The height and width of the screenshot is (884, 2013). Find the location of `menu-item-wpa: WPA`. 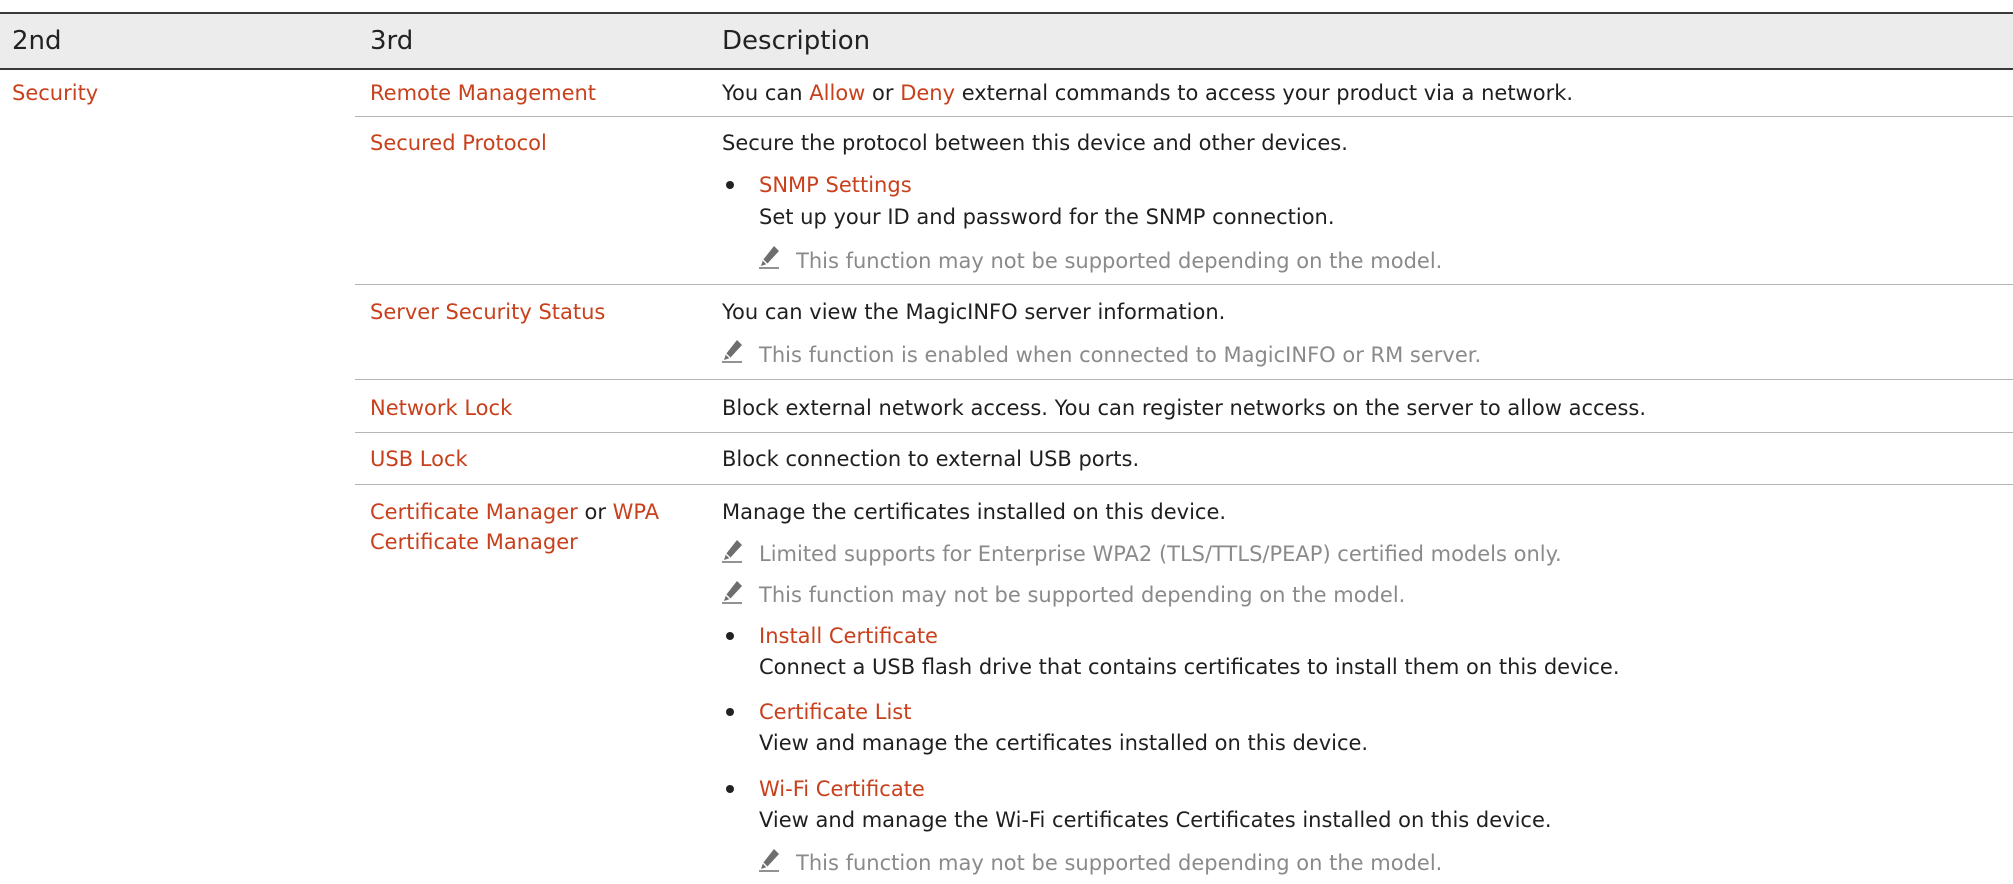

menu-item-wpa: WPA is located at coordinates (636, 512).